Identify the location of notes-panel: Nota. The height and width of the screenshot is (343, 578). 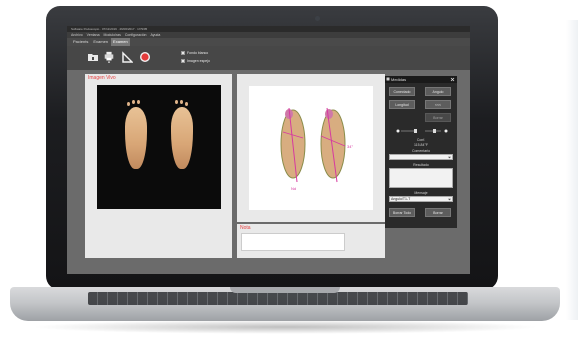
(311, 241).